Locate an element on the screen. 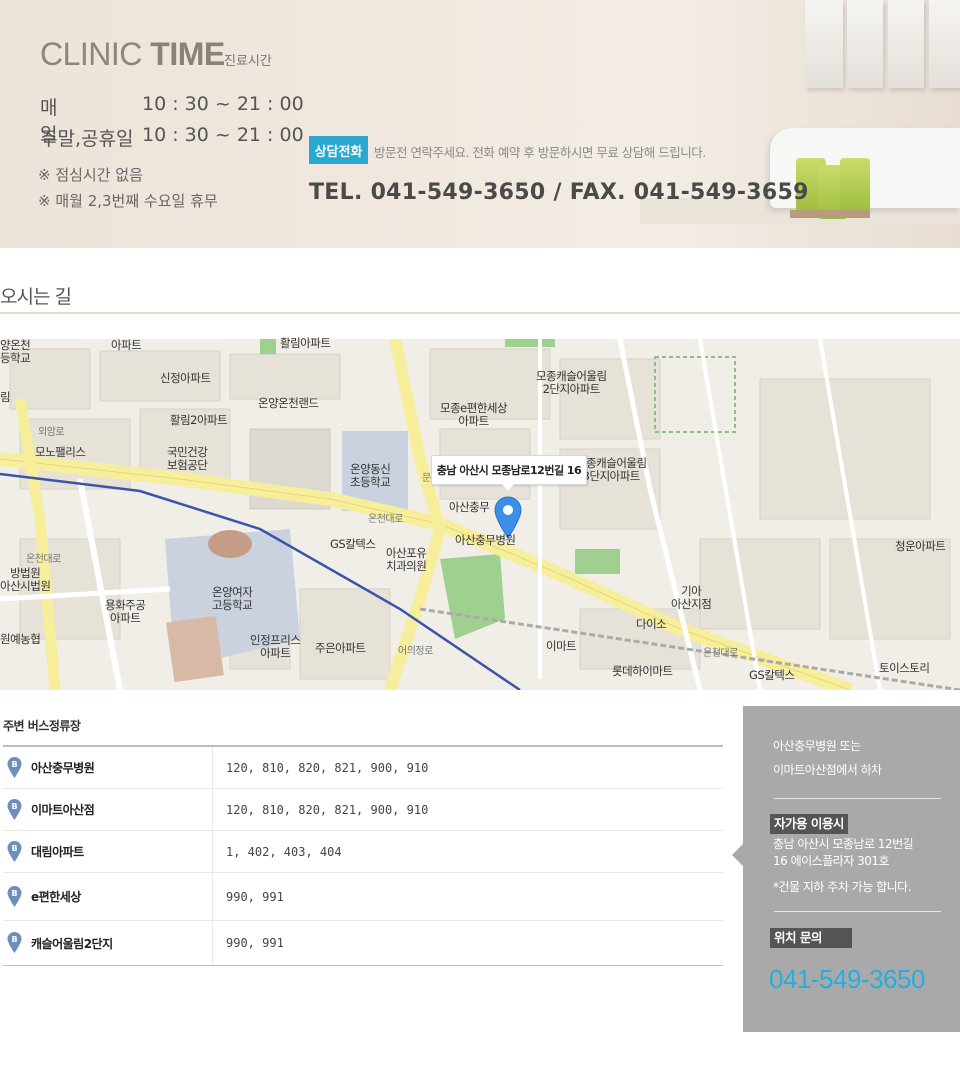  map-road-label: 어의정로 is located at coordinates (415, 651).